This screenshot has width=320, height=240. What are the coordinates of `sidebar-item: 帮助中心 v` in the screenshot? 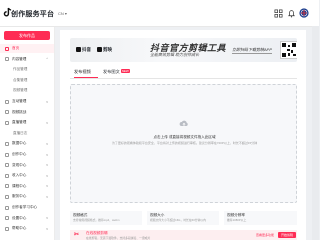 It's located at (27, 228).